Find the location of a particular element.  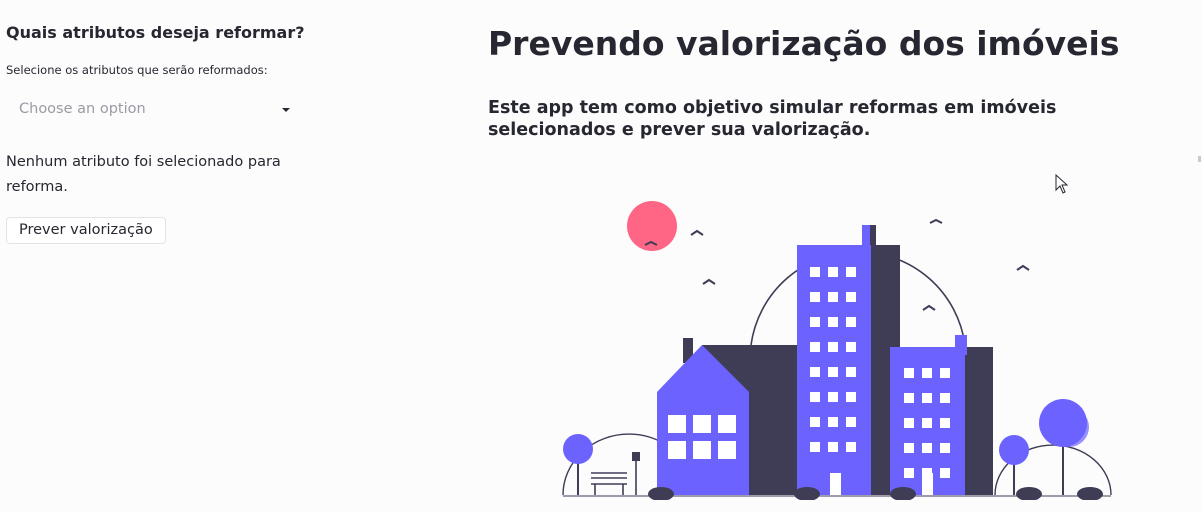

sidebar-heading: Quais atributos deseja reformar? is located at coordinates (155, 32).